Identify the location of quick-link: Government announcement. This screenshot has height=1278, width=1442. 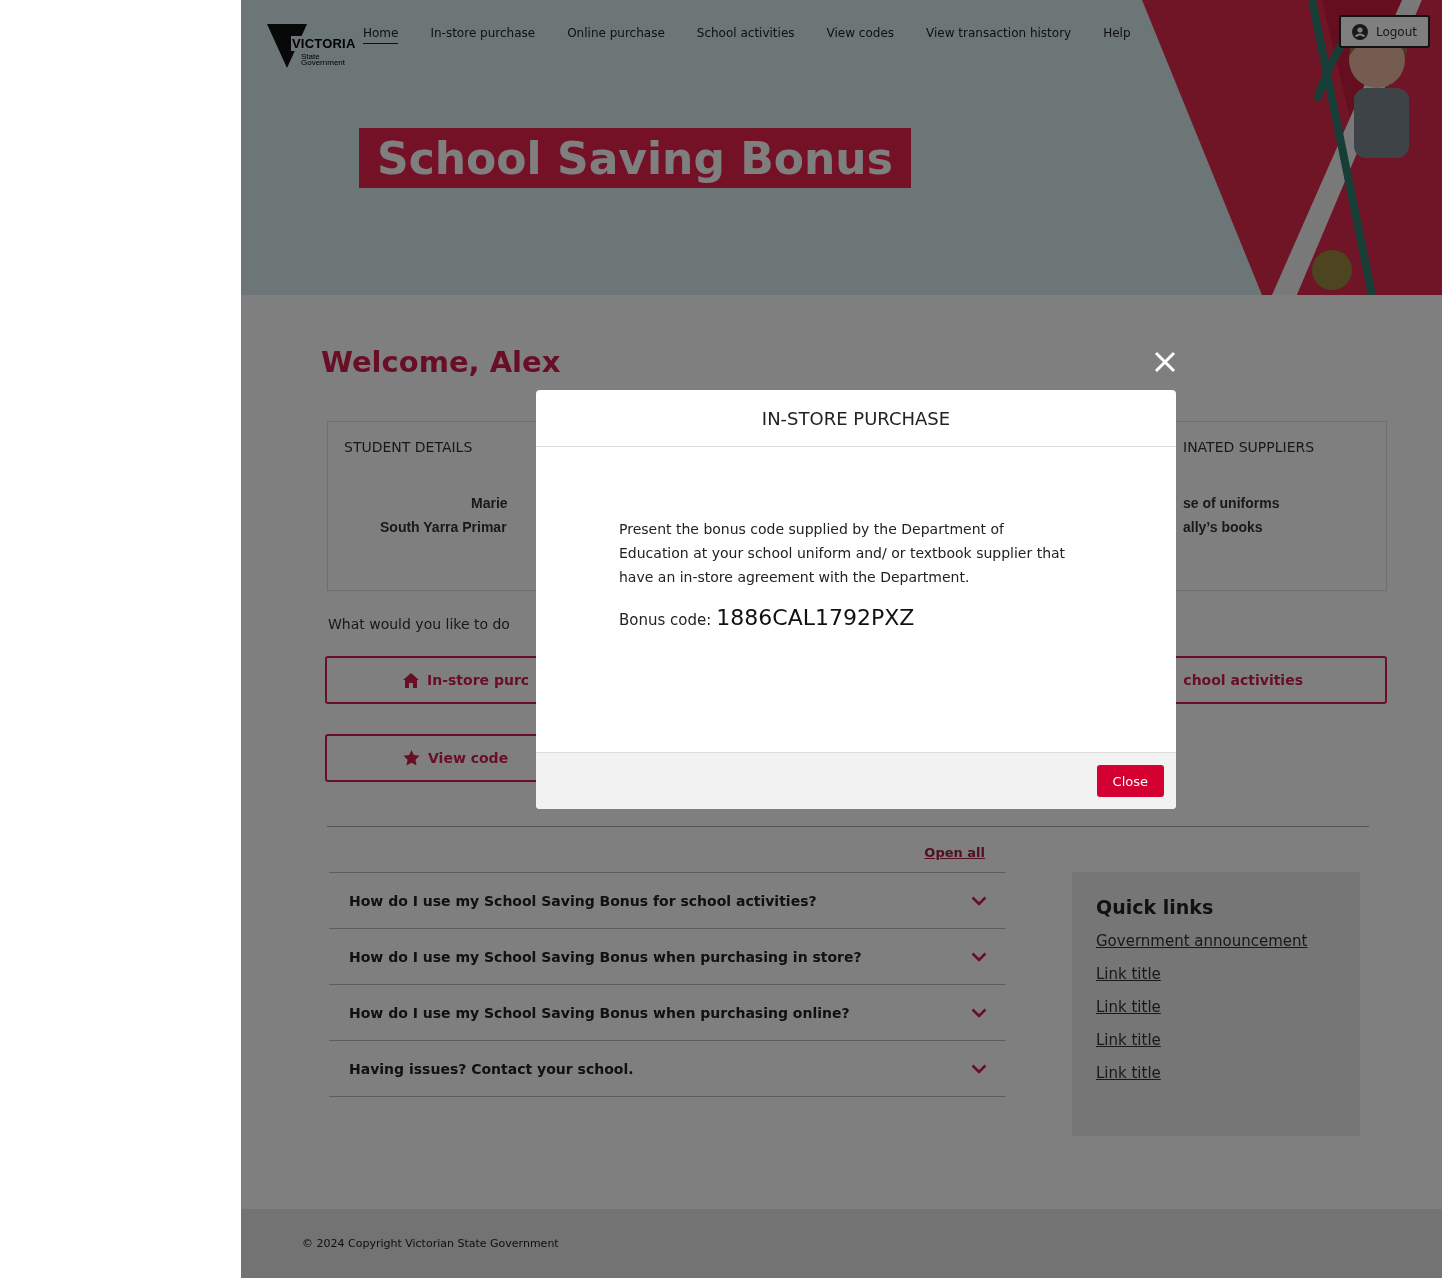
(1216, 941).